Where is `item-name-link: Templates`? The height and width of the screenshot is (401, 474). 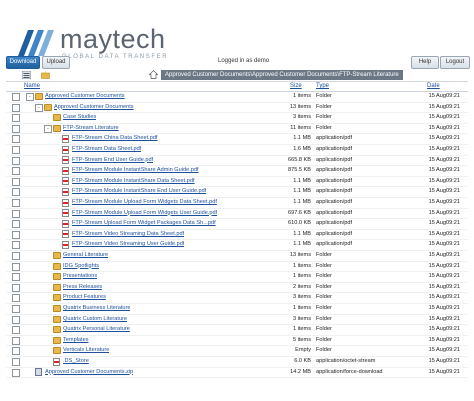 item-name-link: Templates is located at coordinates (76, 340).